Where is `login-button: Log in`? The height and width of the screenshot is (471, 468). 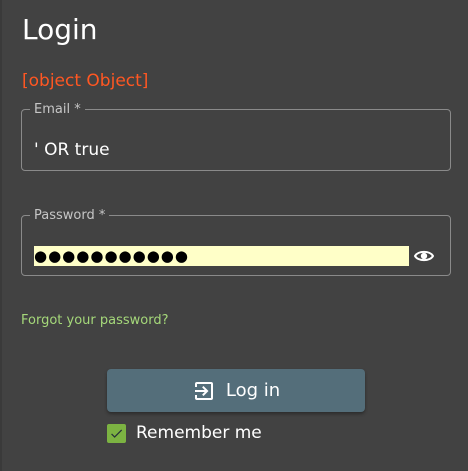 login-button: Log in is located at coordinates (236, 390).